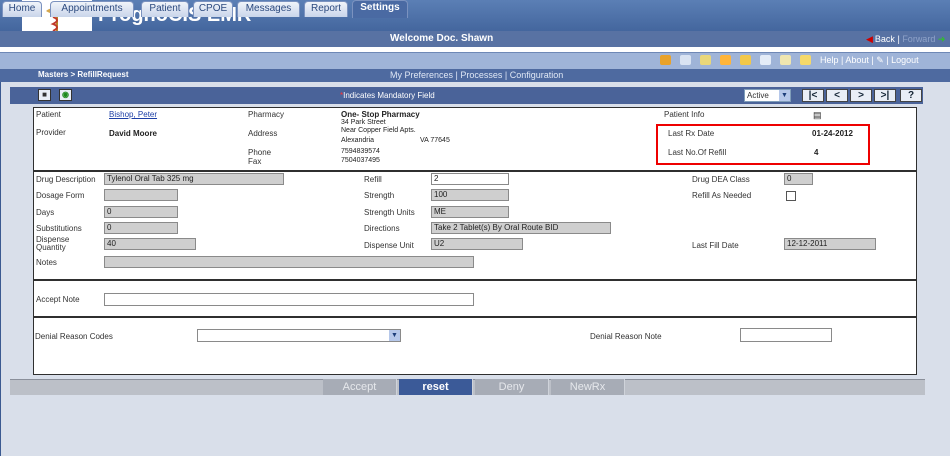 This screenshot has width=950, height=456. Describe the element at coordinates (477, 244) in the screenshot. I see `dispense-unit-field: U2` at that location.